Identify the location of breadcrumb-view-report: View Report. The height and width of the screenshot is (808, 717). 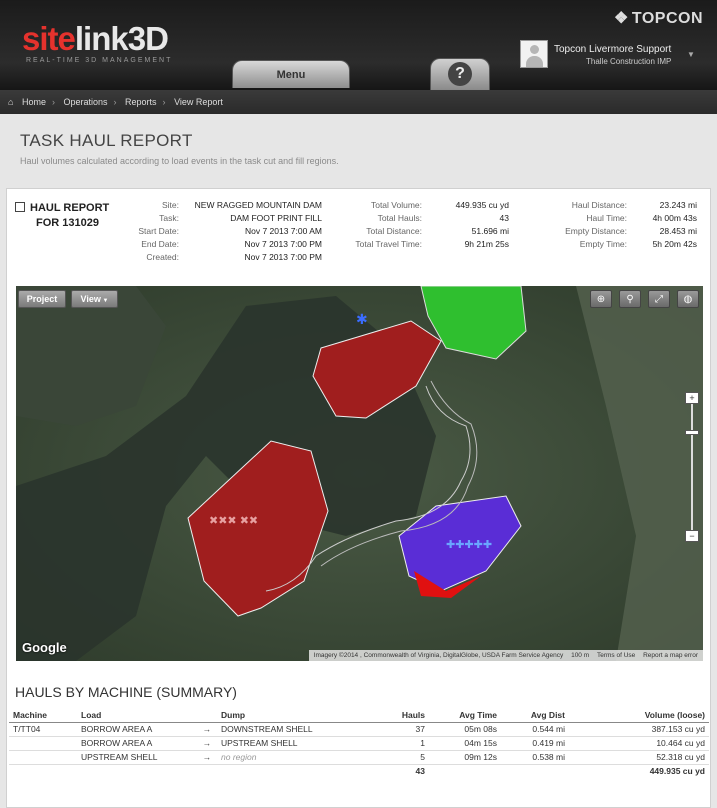
(198, 102).